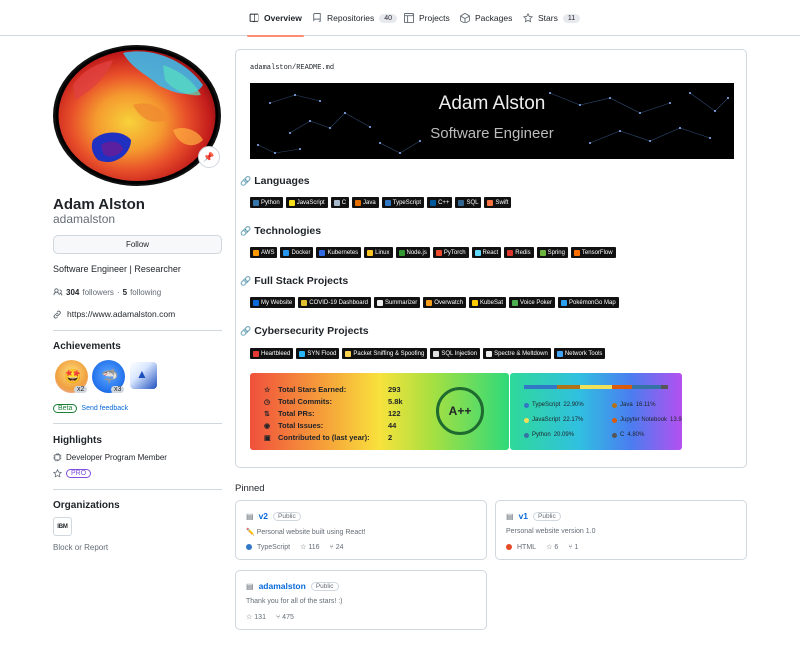  I want to click on badge-swift: Swift, so click(498, 202).